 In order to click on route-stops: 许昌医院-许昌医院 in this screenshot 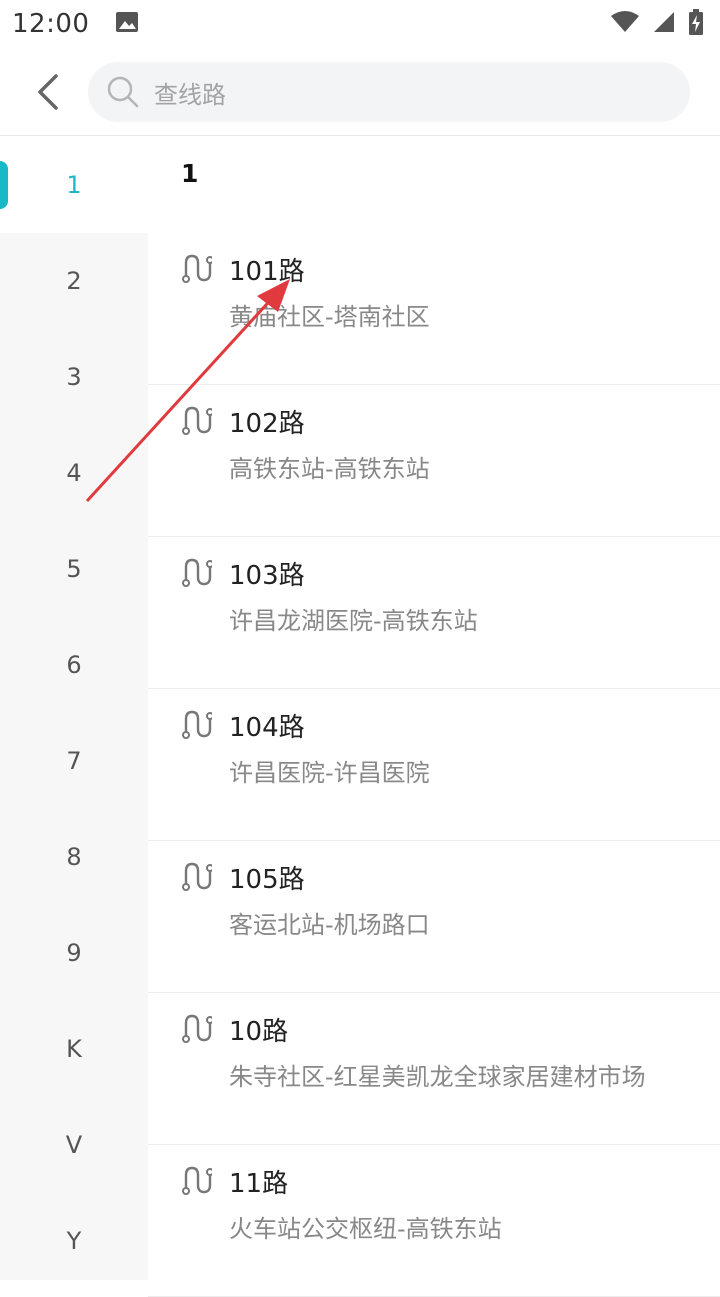, I will do `click(329, 773)`.